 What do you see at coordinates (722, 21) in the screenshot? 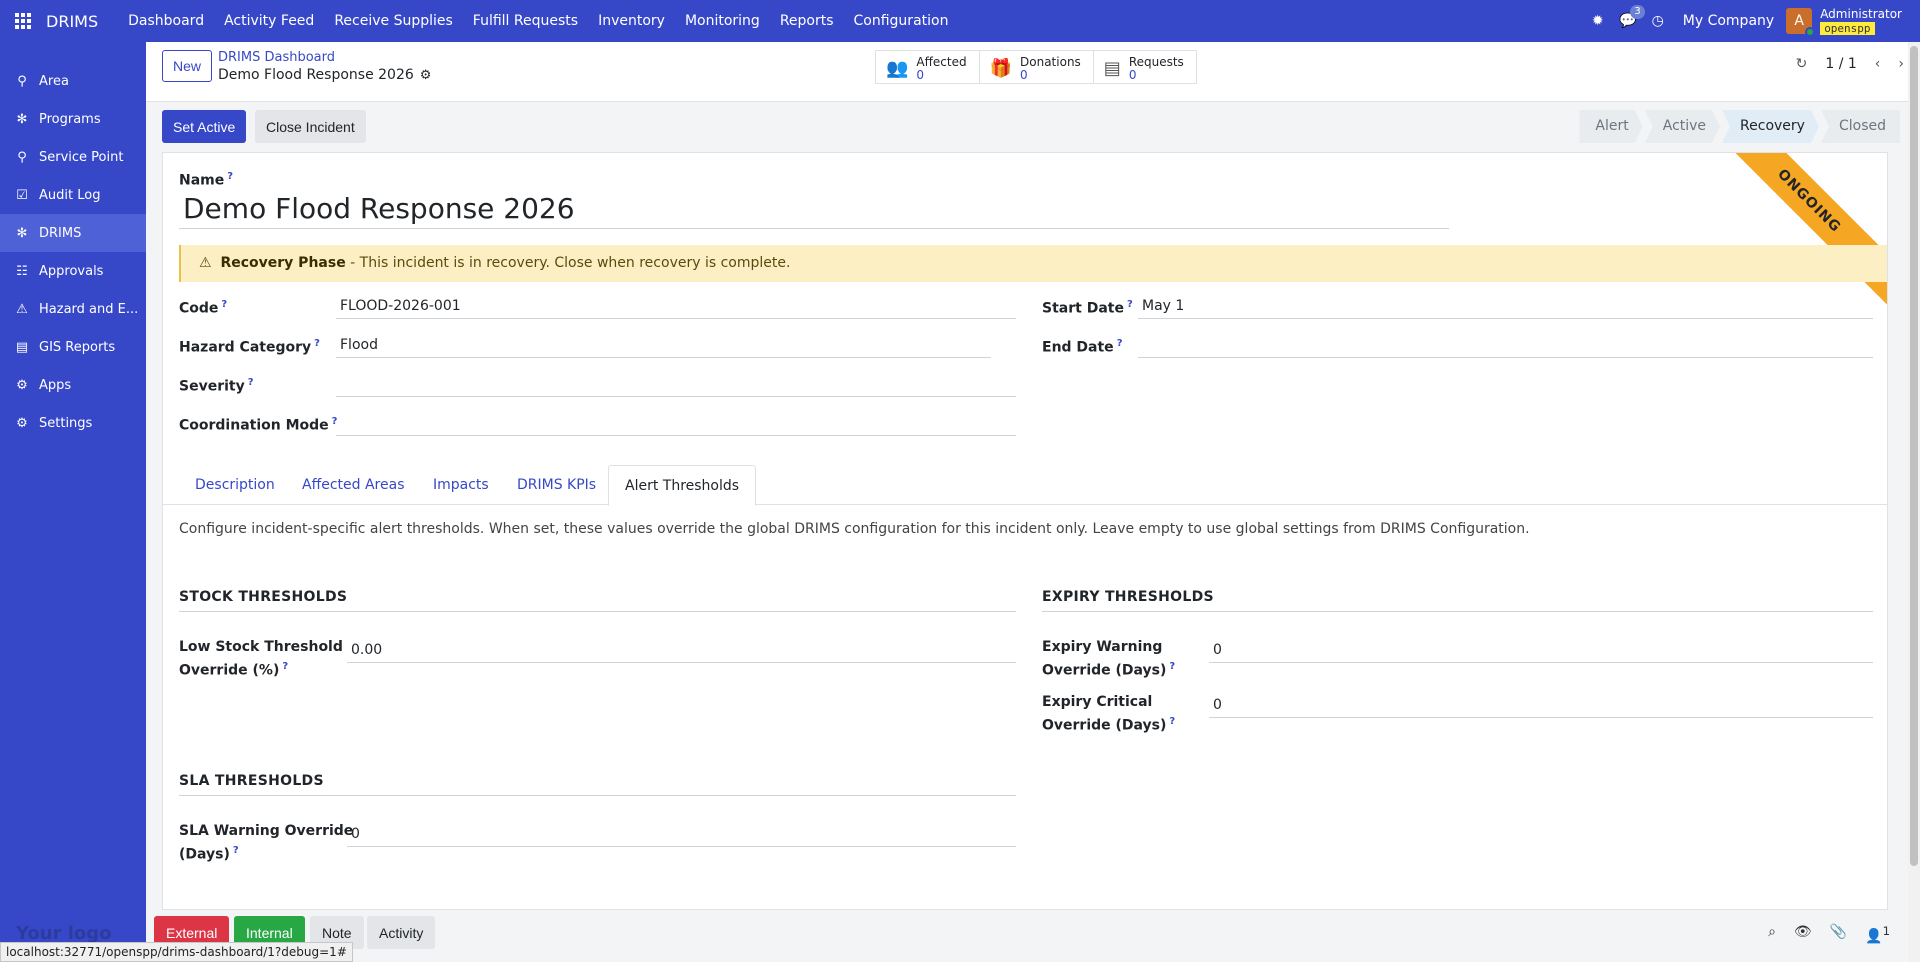
I see `menu-monitoring: Monitoring` at bounding box center [722, 21].